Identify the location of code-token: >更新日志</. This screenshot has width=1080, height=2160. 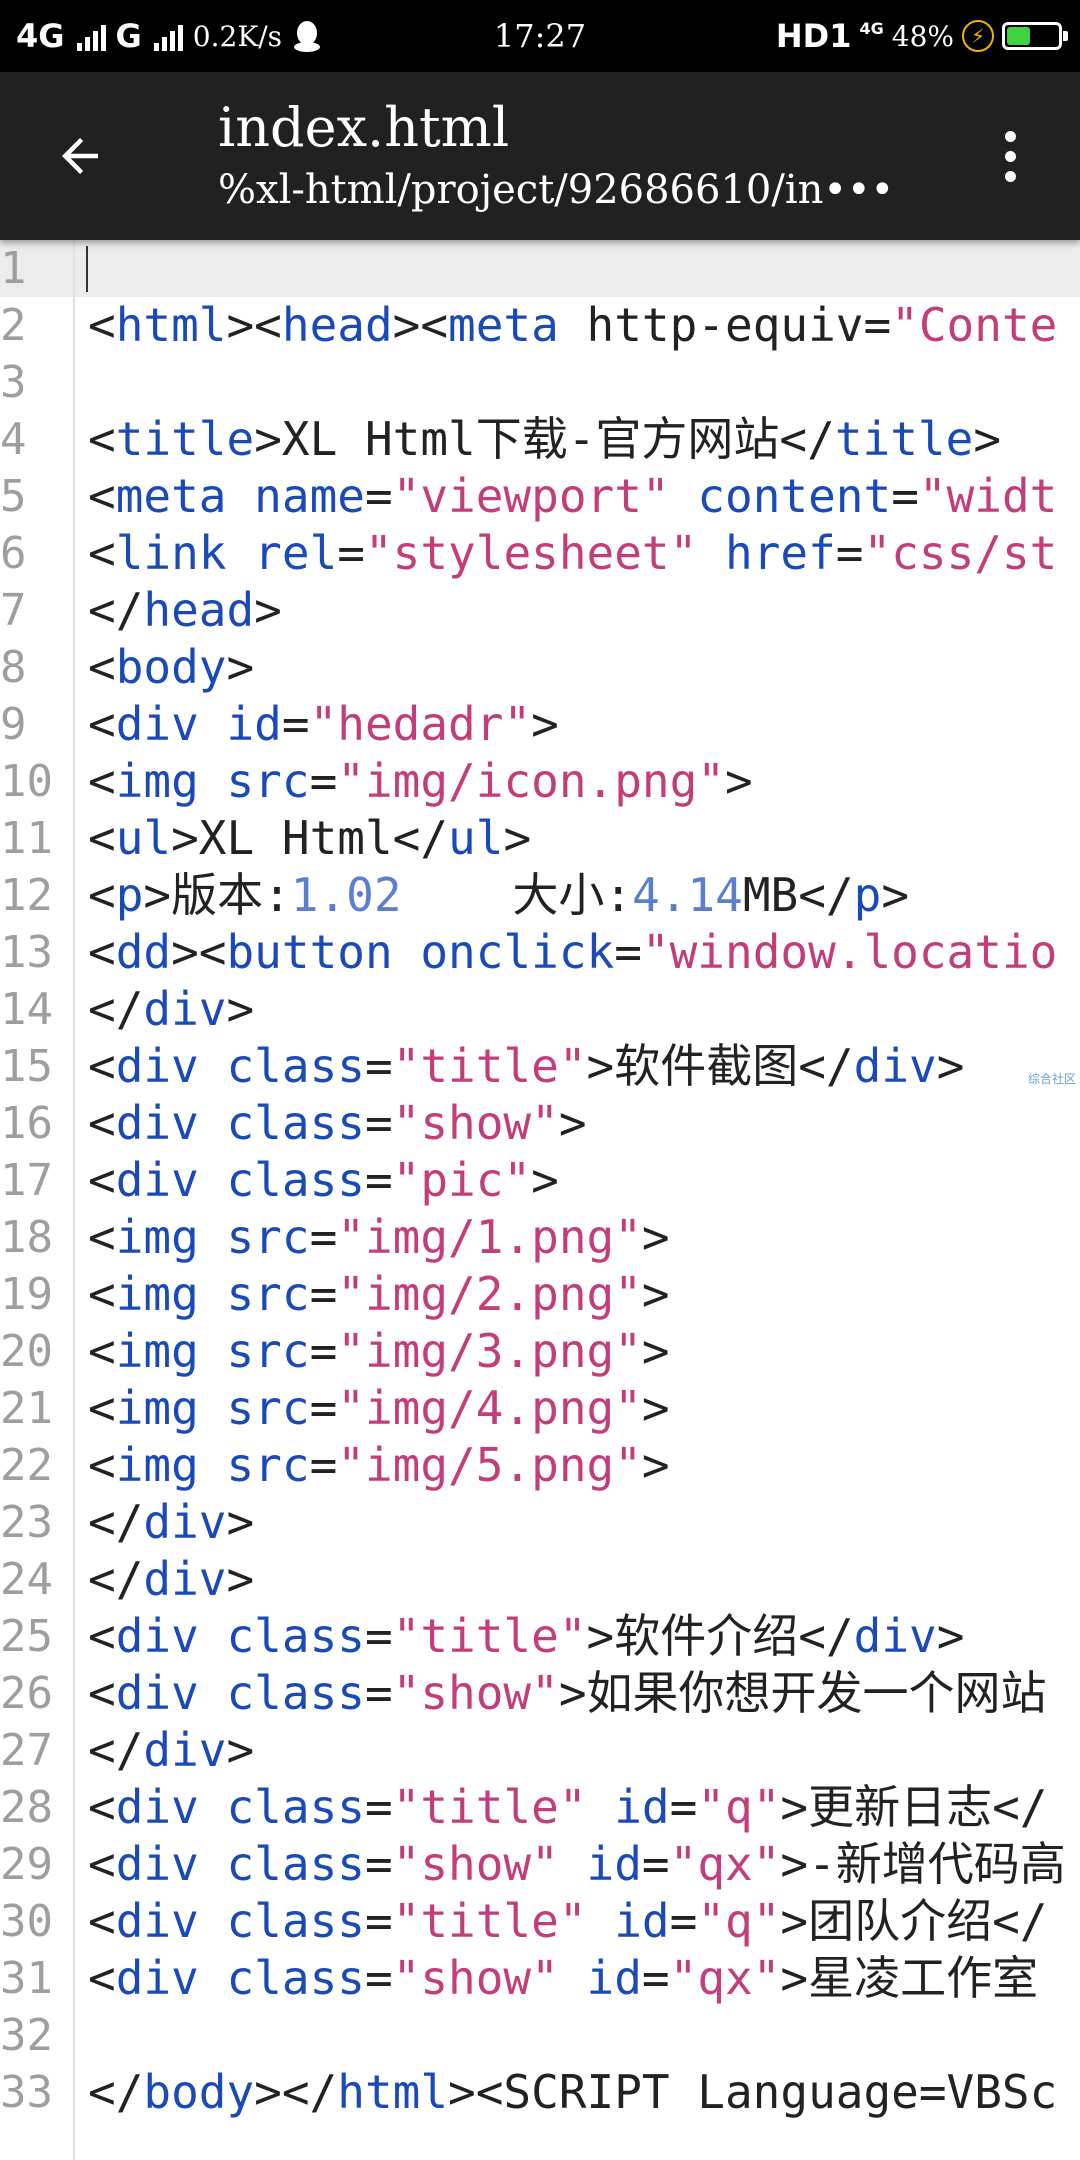
(914, 1807).